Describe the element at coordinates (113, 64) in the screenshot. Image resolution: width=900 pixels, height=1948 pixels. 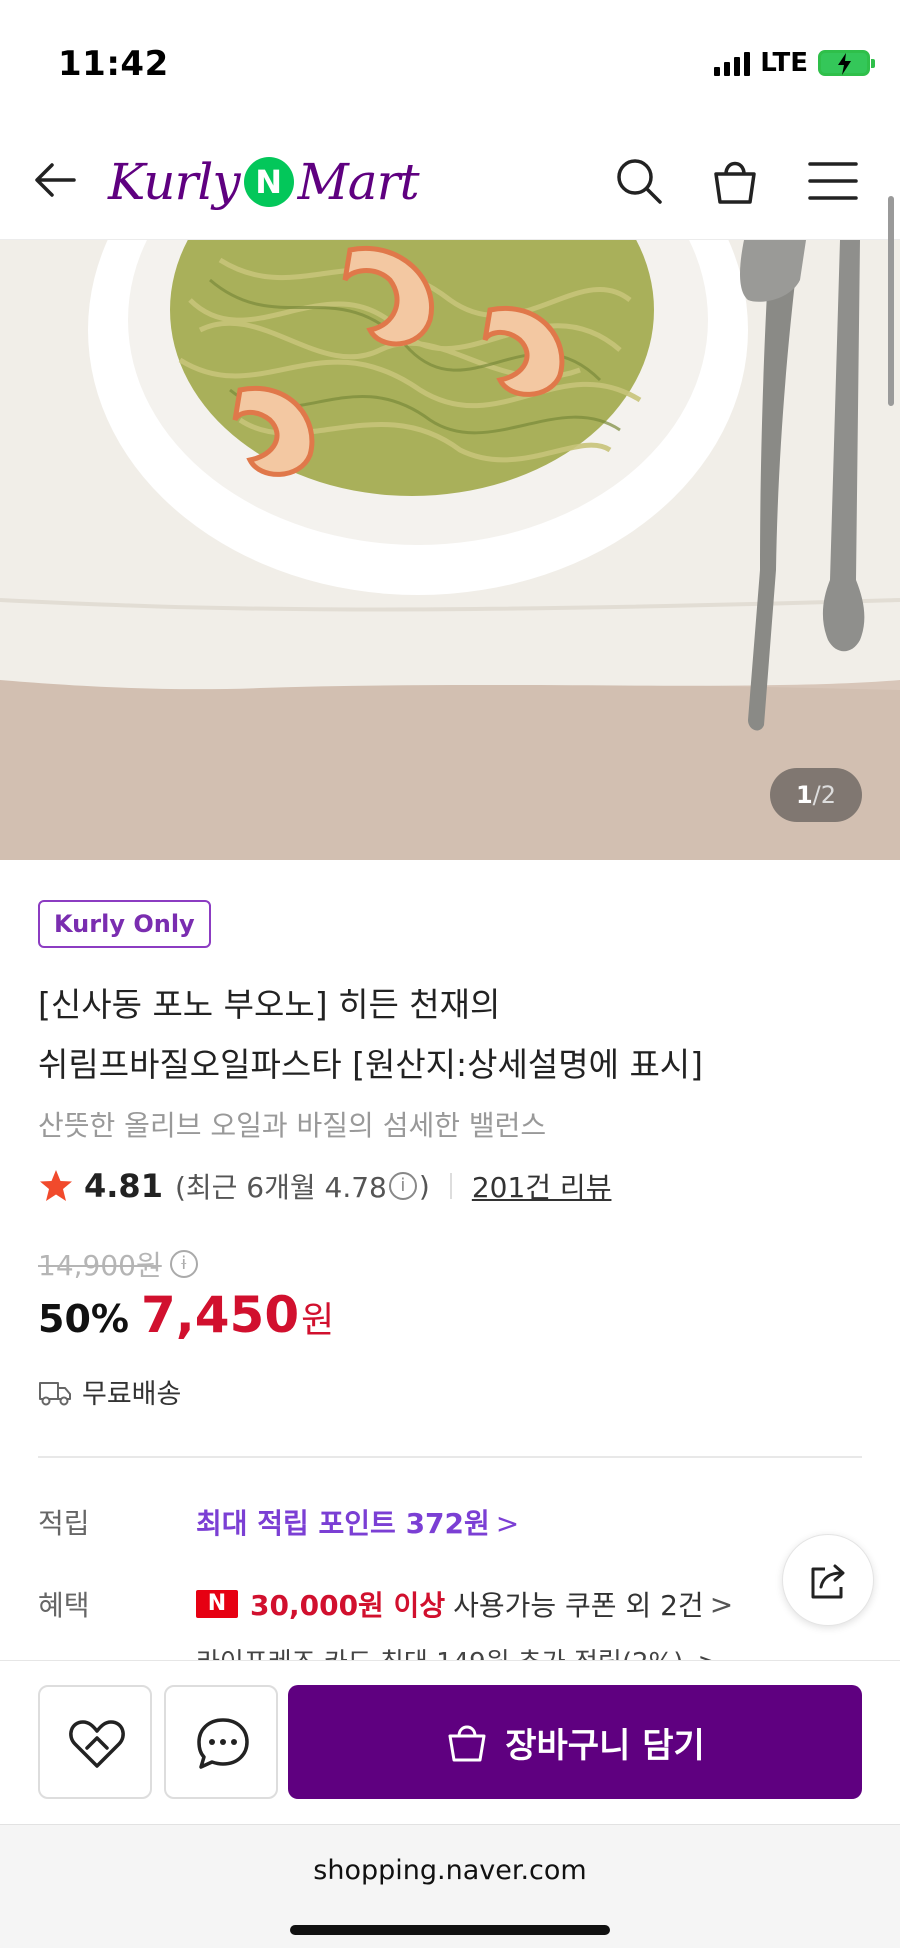
I see `status-time: 11:42` at that location.